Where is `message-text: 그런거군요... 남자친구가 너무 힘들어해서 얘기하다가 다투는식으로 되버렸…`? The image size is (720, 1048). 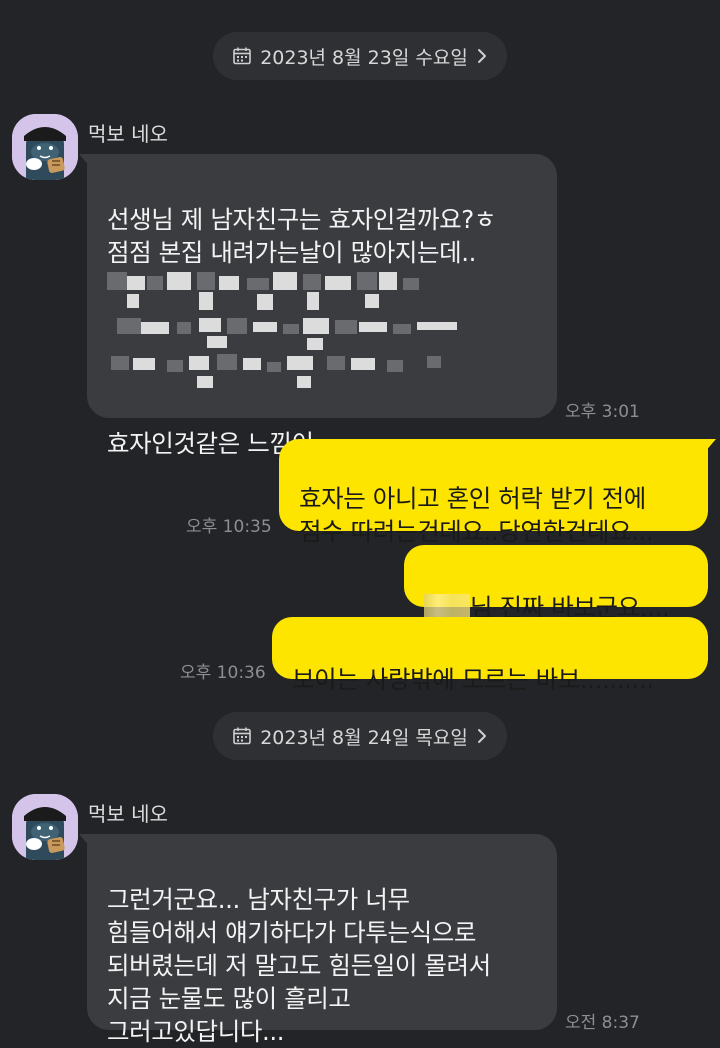
message-text: 그런거군요... 남자친구가 너무 힘들어해서 얘기하다가 다투는식으로 되버렸… is located at coordinates (299, 965).